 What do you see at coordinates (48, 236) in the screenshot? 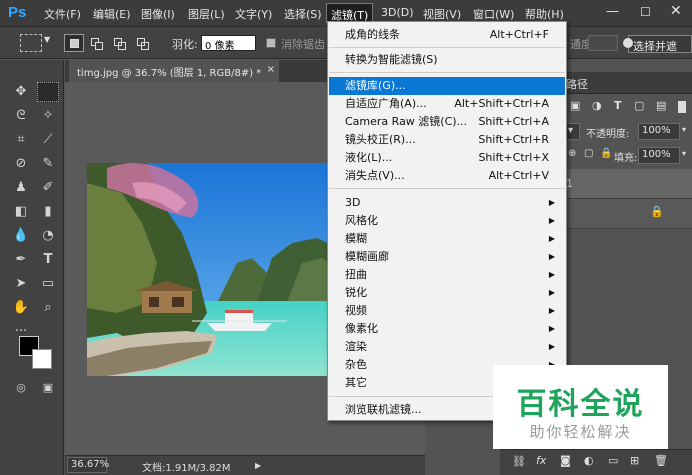
I see `dodge-tool-icon: ◔` at bounding box center [48, 236].